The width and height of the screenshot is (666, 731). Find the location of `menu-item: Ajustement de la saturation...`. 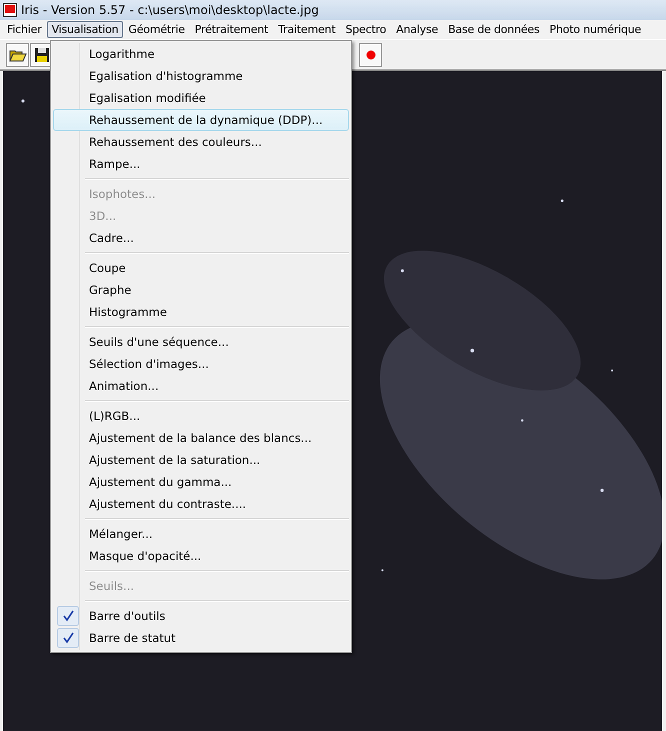

menu-item: Ajustement de la saturation... is located at coordinates (201, 460).